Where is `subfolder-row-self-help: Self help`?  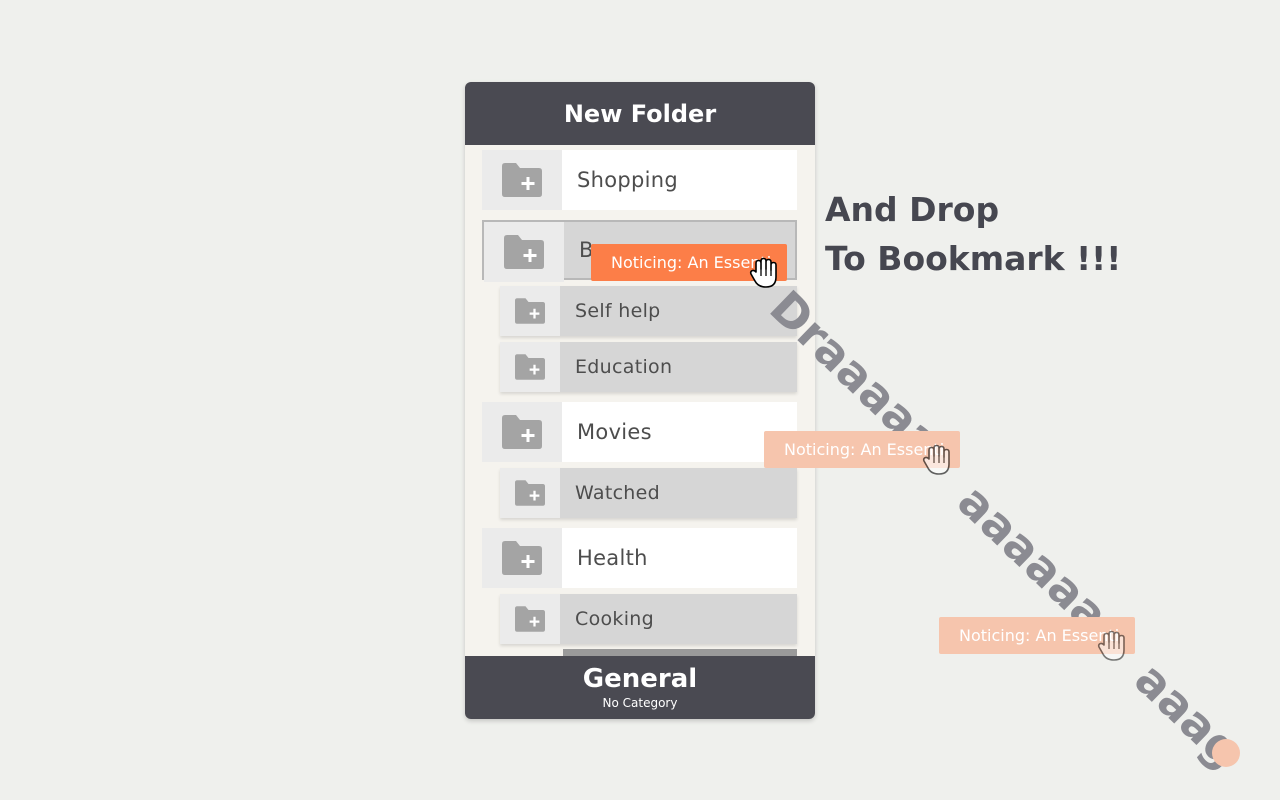 subfolder-row-self-help: Self help is located at coordinates (648, 311).